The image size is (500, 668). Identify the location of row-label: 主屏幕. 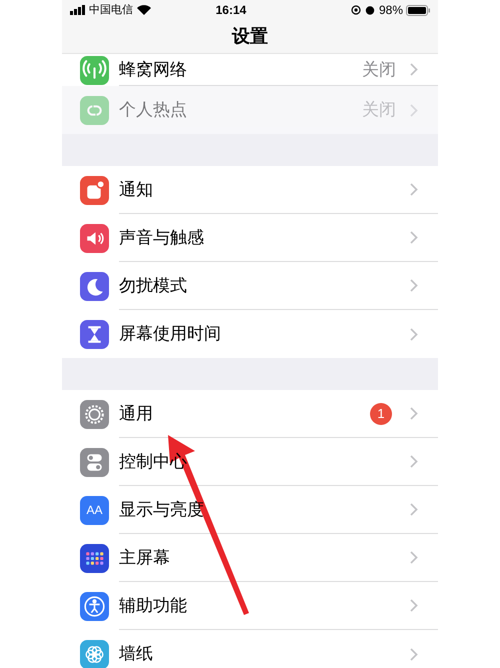
(144, 557).